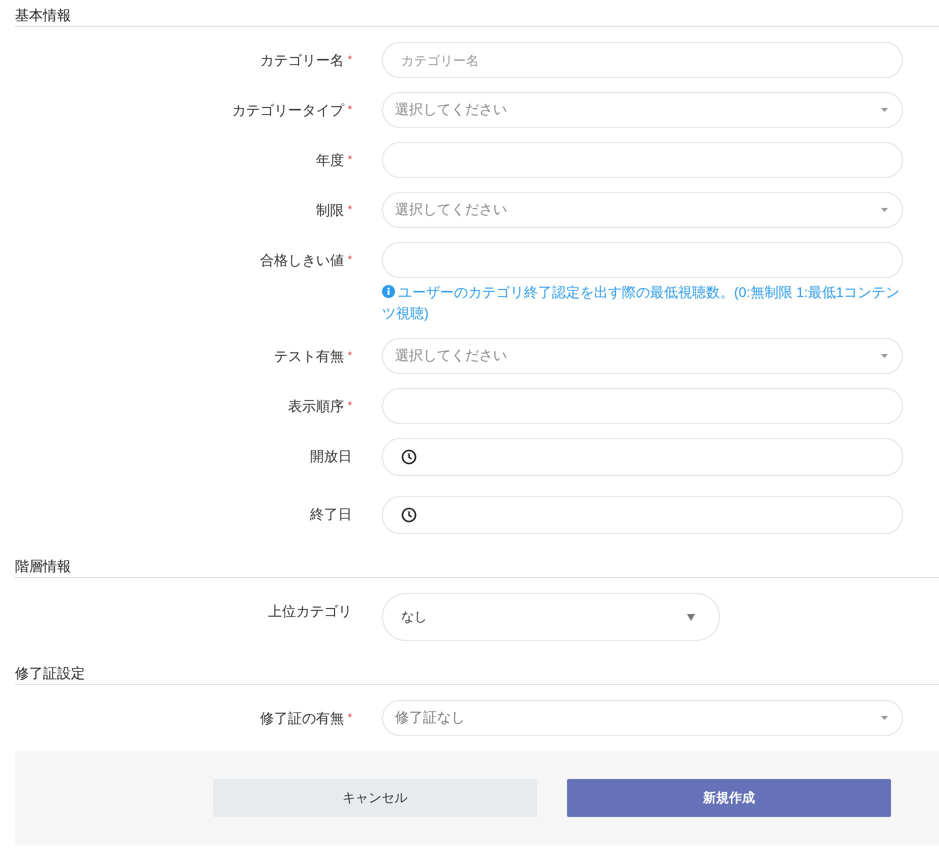  Describe the element at coordinates (375, 798) in the screenshot. I see `cancel-button: キャンセル` at that location.